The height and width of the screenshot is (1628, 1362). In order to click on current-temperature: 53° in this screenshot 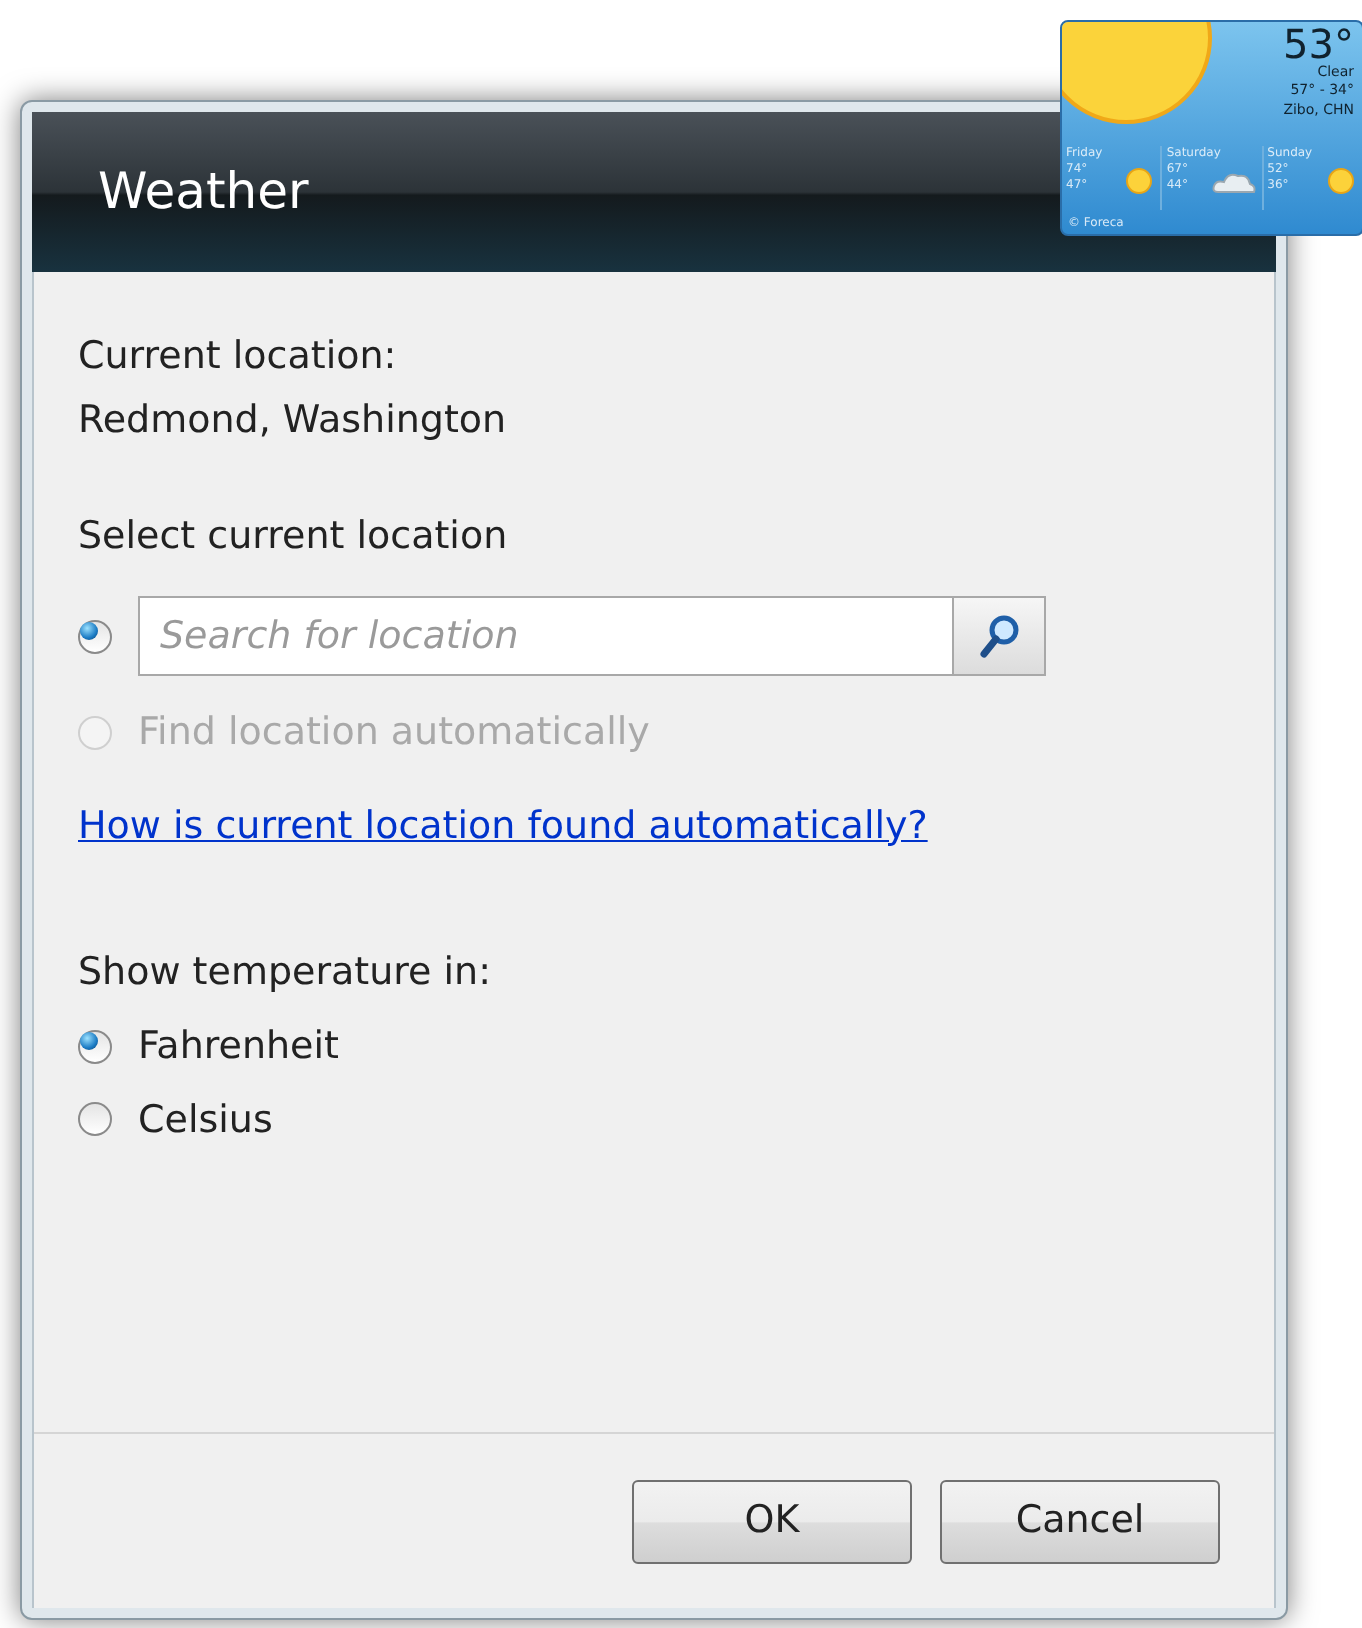, I will do `click(1318, 44)`.